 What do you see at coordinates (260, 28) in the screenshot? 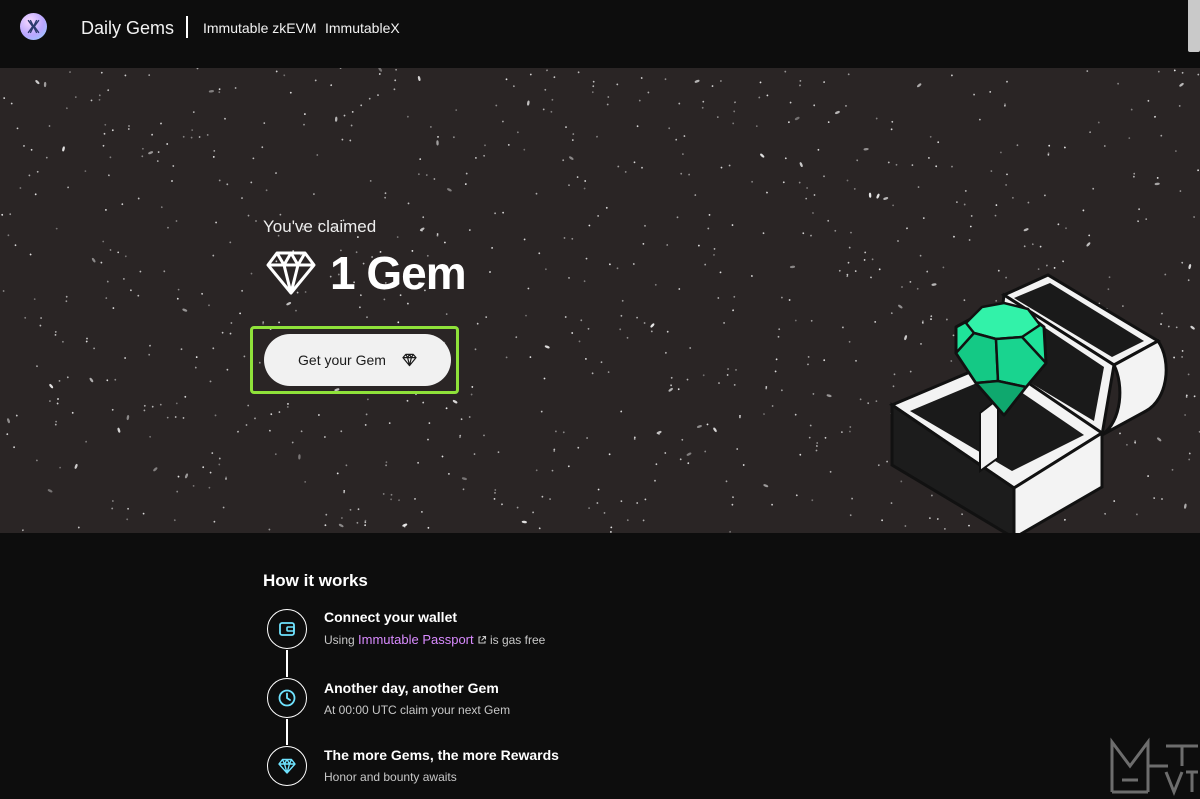
I see `nav-link-immutable-zkevm: Immutable zkEVM` at bounding box center [260, 28].